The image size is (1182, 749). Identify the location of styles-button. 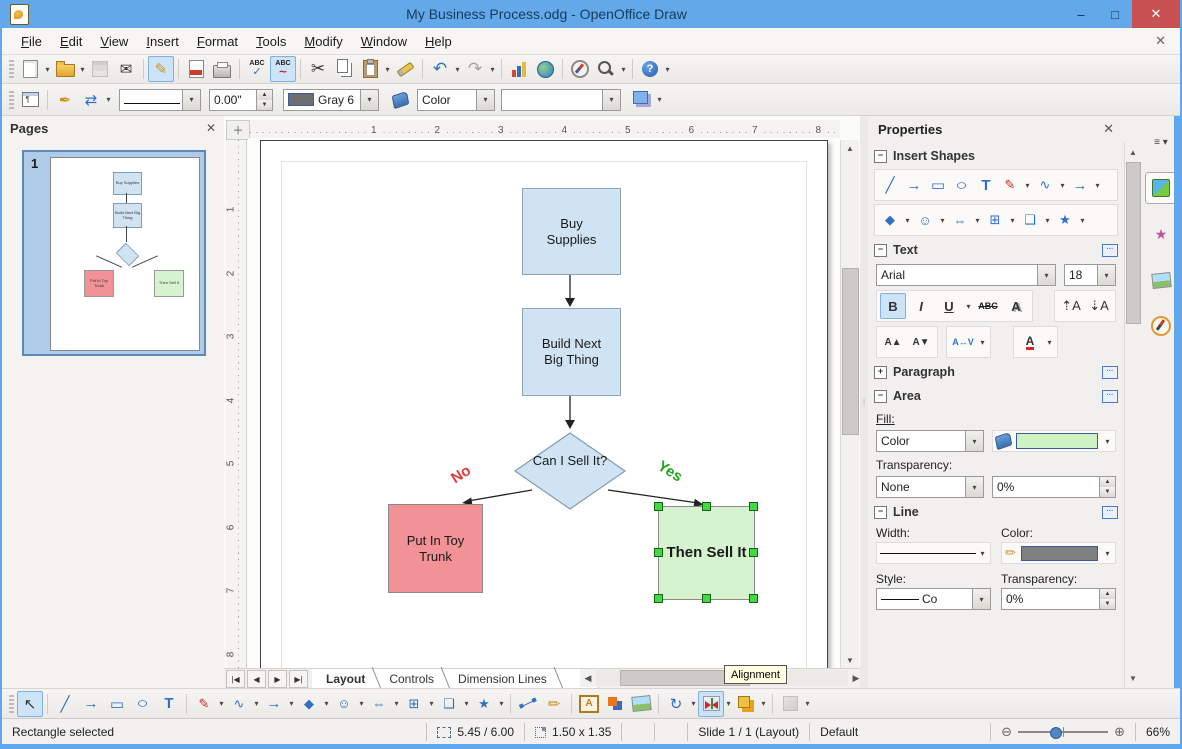
(30, 100).